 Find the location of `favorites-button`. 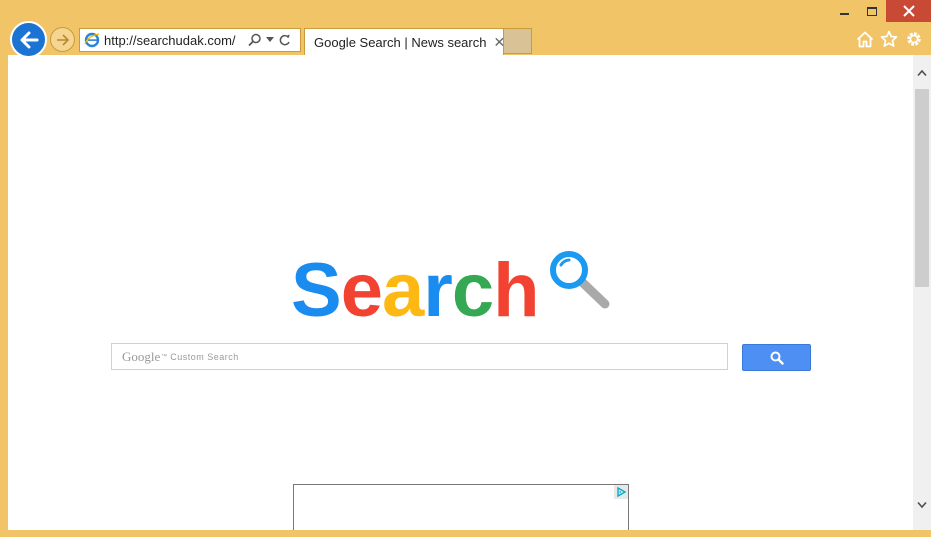

favorites-button is located at coordinates (889, 39).